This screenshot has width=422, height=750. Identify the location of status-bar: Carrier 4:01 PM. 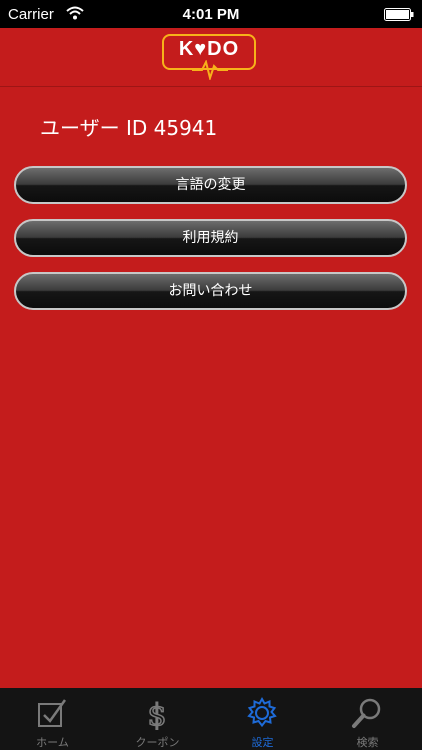
(211, 14).